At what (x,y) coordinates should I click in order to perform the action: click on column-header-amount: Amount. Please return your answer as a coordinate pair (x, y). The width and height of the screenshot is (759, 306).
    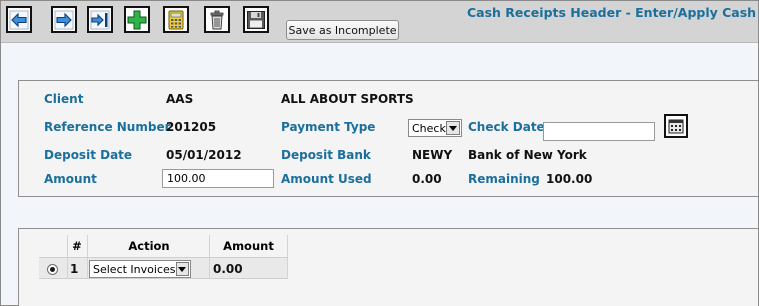
    Looking at the image, I should click on (248, 245).